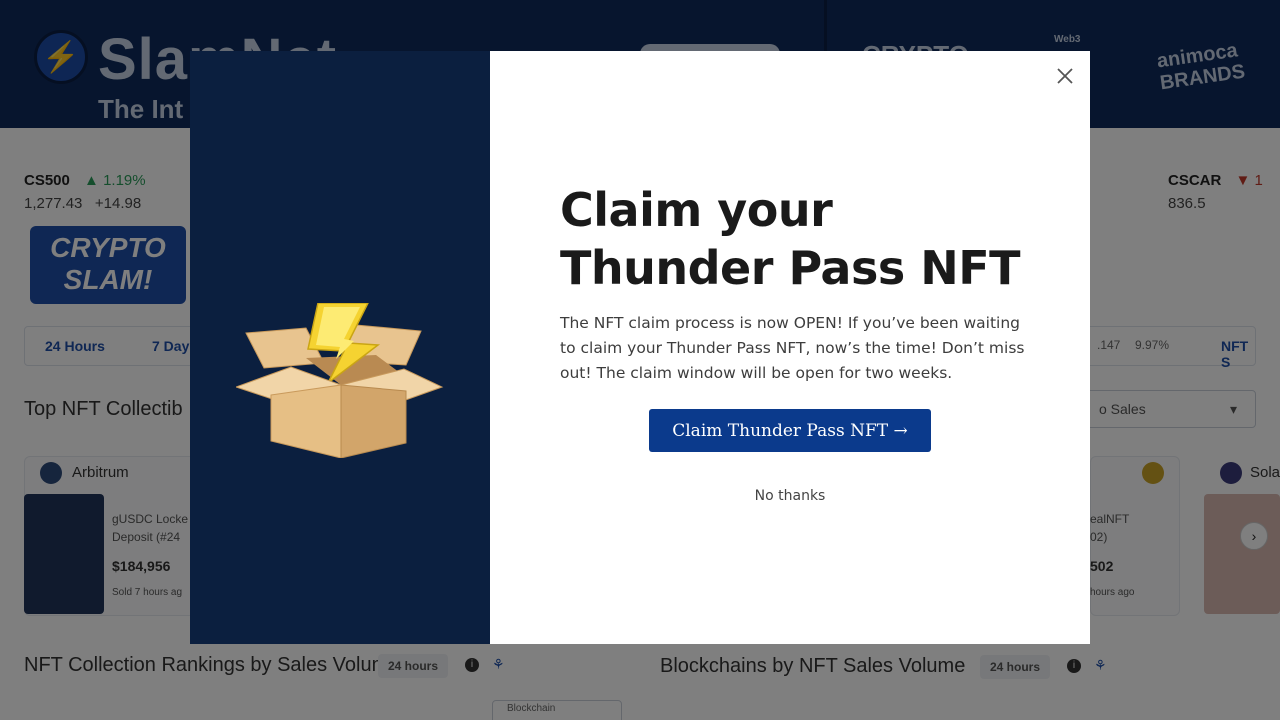 The width and height of the screenshot is (1280, 720). What do you see at coordinates (340, 380) in the screenshot?
I see `lightning-box-illustration` at bounding box center [340, 380].